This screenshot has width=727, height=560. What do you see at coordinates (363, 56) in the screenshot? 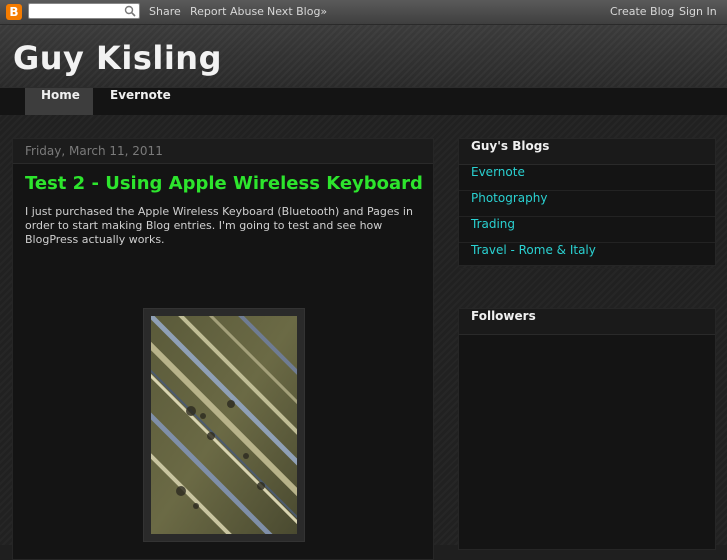
I see `blog-header: Guy Kisling` at bounding box center [363, 56].